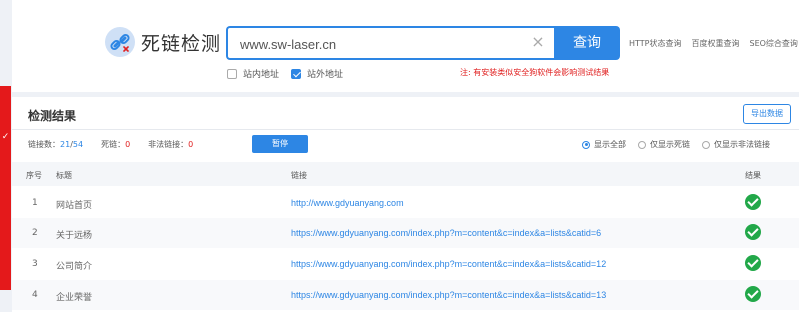 This screenshot has width=799, height=312. I want to click on filter-all-radio, so click(586, 144).